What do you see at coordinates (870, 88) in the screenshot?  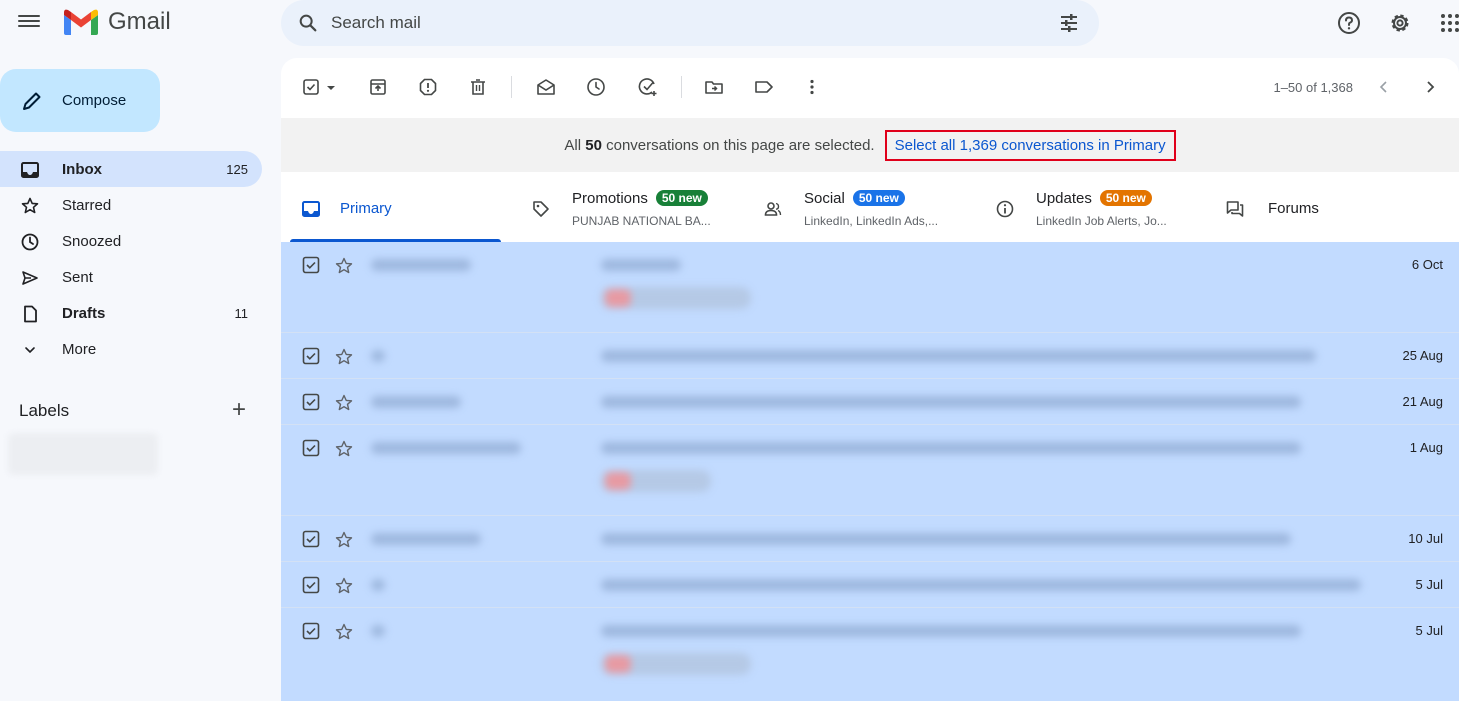 I see `mail-toolbar: 1–50 of 1,368` at bounding box center [870, 88].